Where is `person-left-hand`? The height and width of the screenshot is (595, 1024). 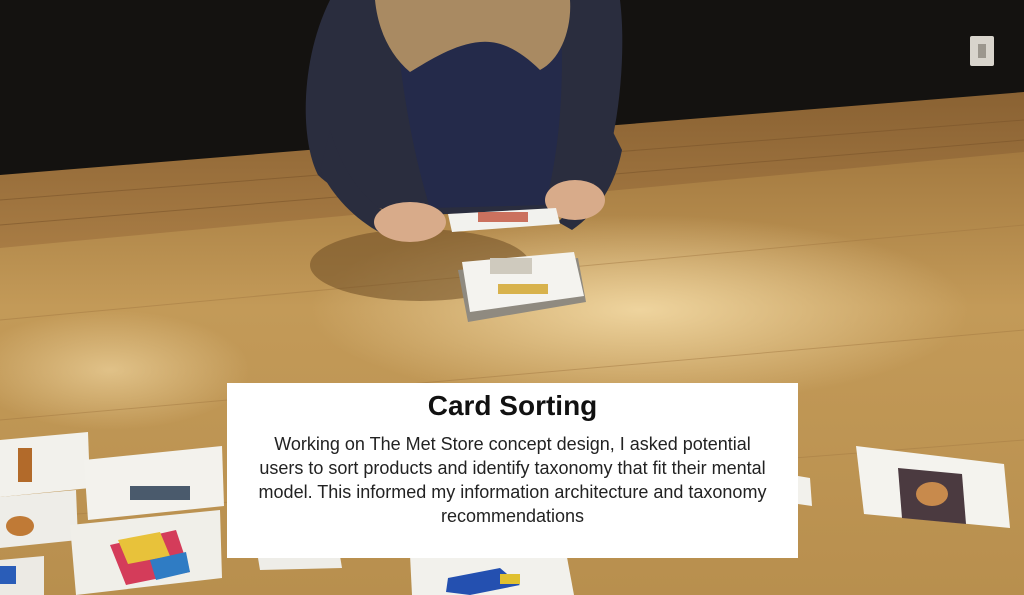
person-left-hand is located at coordinates (410, 222).